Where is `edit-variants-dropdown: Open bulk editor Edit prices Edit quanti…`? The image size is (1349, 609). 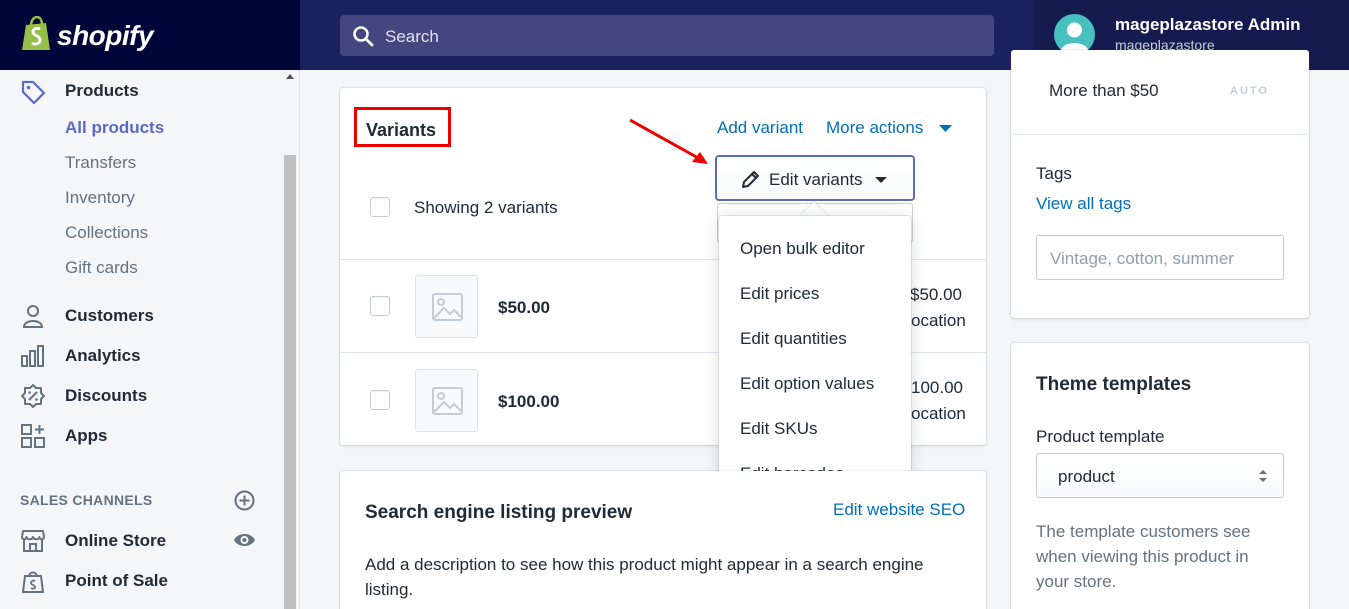
edit-variants-dropdown: Open bulk editor Edit prices Edit quanti… is located at coordinates (815, 361).